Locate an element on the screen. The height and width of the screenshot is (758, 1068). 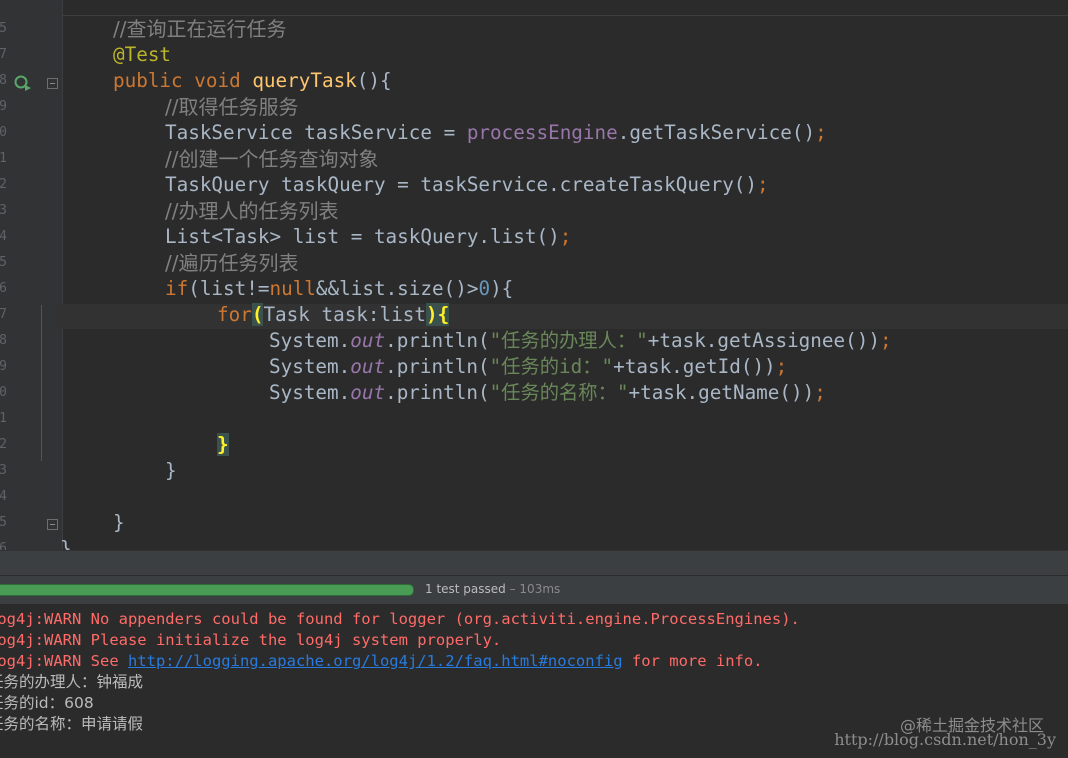
comment: //取得任务服务 is located at coordinates (232, 107).